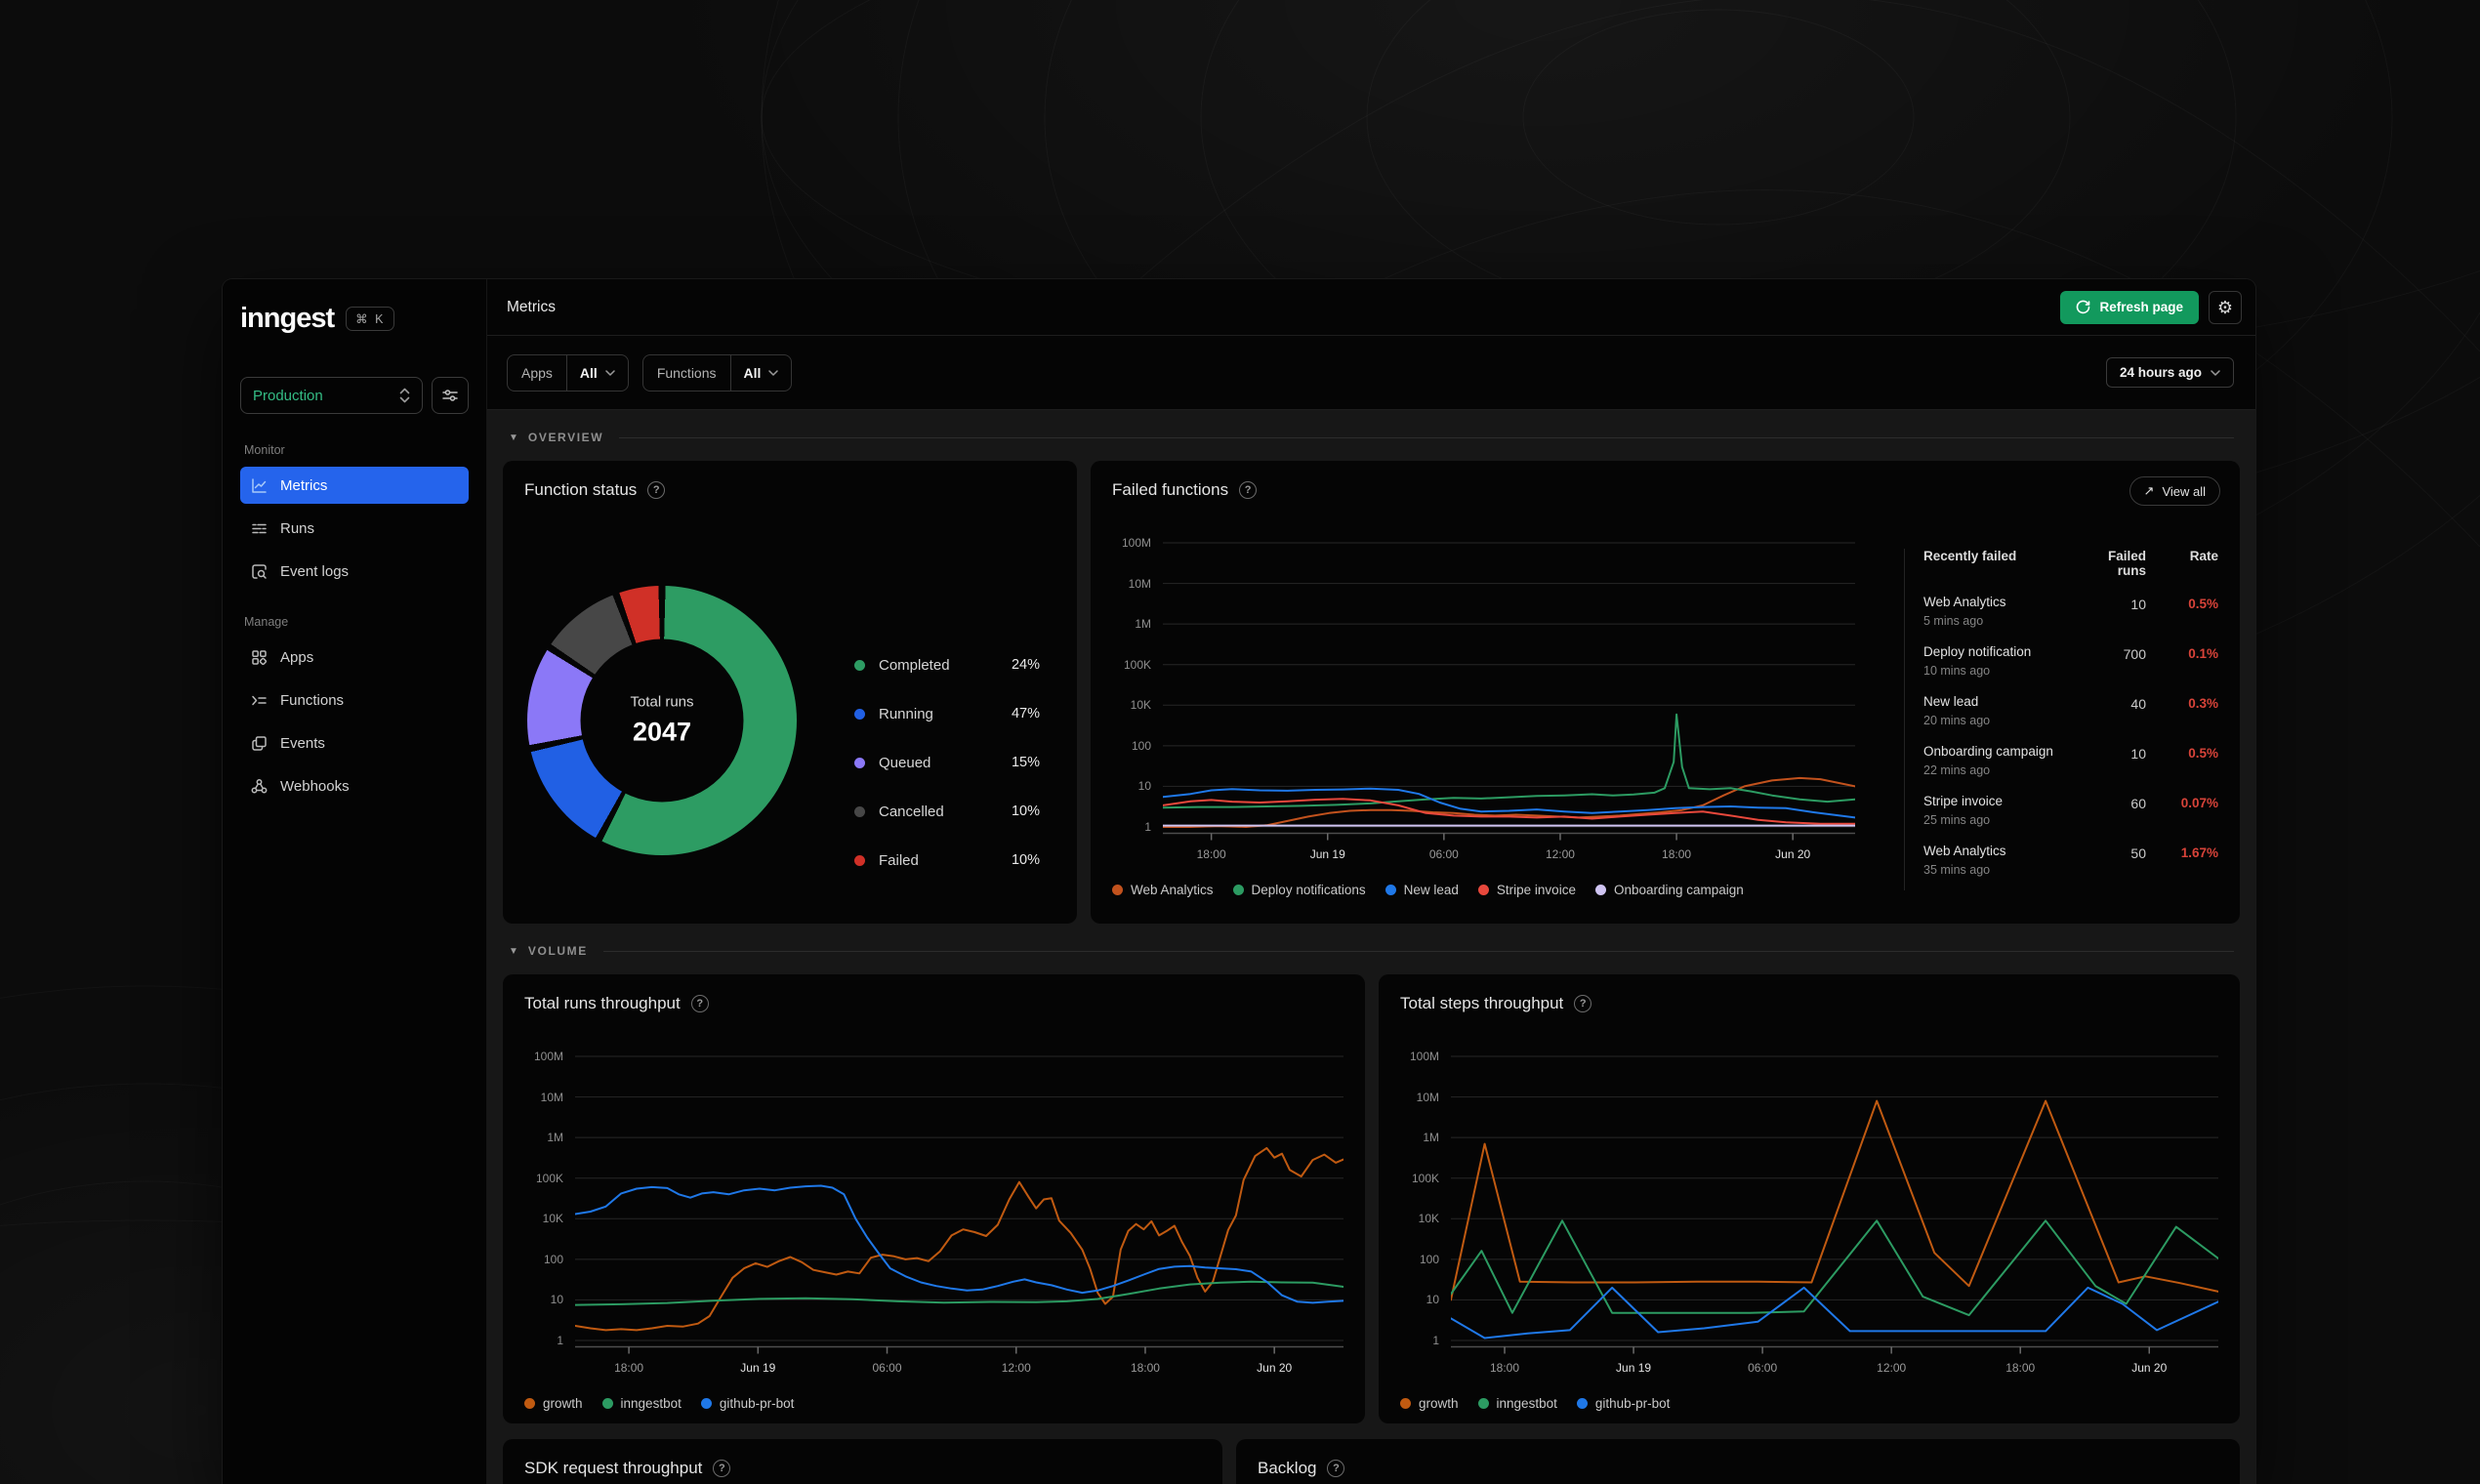 This screenshot has width=2480, height=1484. Describe the element at coordinates (2000, 652) in the screenshot. I see `failed-fn-name: Deploy notification` at that location.